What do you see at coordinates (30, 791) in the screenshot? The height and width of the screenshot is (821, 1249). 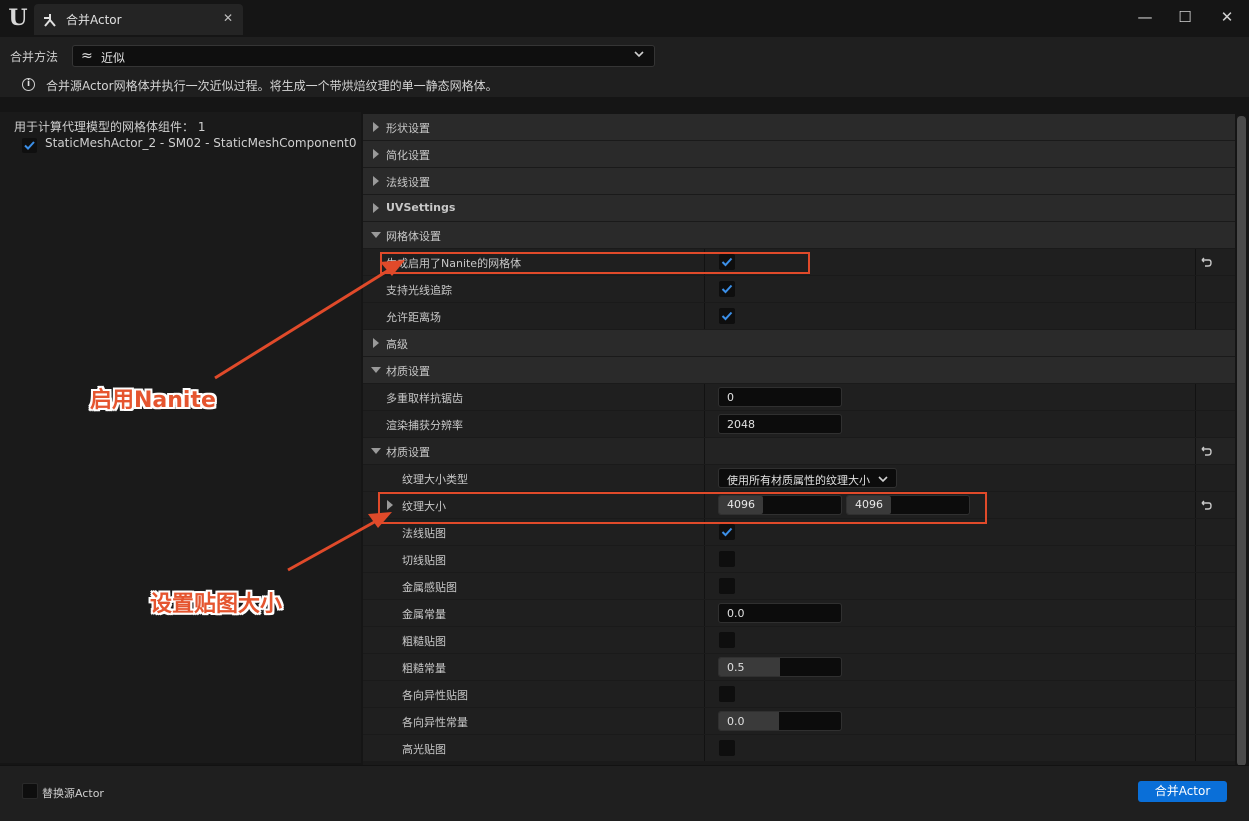 I see `replace-source-actors-checkbox` at bounding box center [30, 791].